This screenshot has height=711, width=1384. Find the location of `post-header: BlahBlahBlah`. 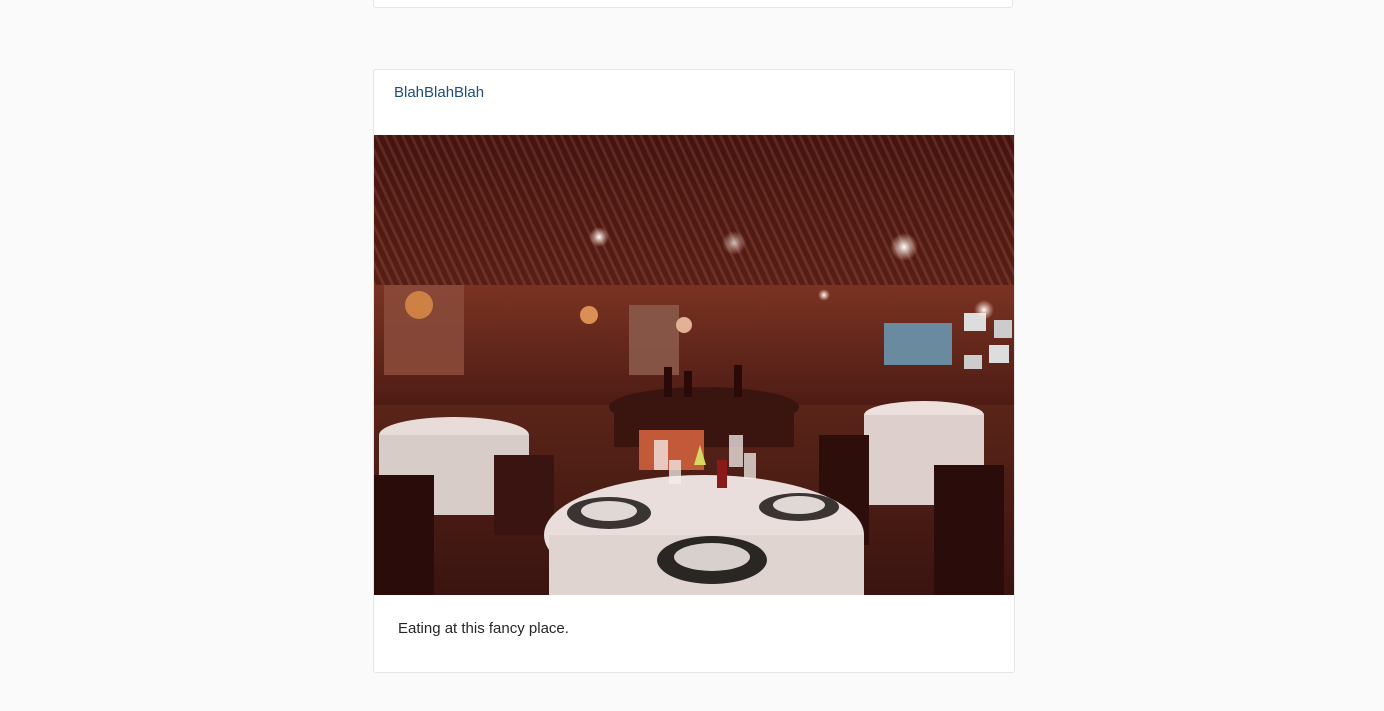

post-header: BlahBlahBlah is located at coordinates (694, 102).